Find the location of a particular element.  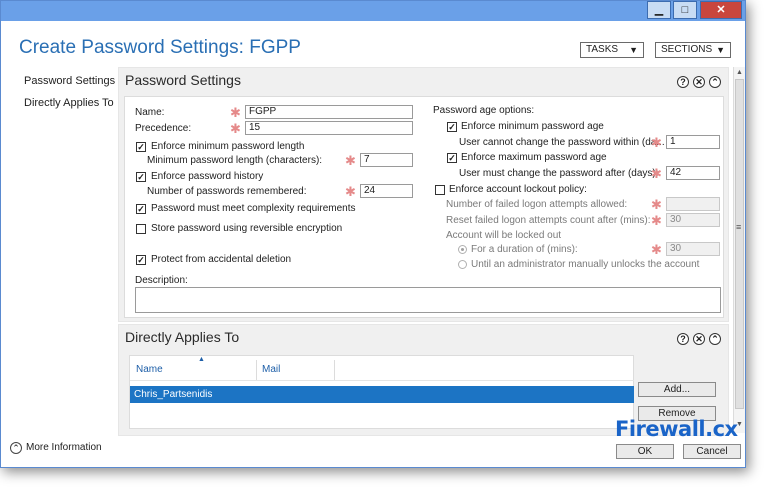

sidebar-item-password-settings: Password Settings is located at coordinates (69, 81).